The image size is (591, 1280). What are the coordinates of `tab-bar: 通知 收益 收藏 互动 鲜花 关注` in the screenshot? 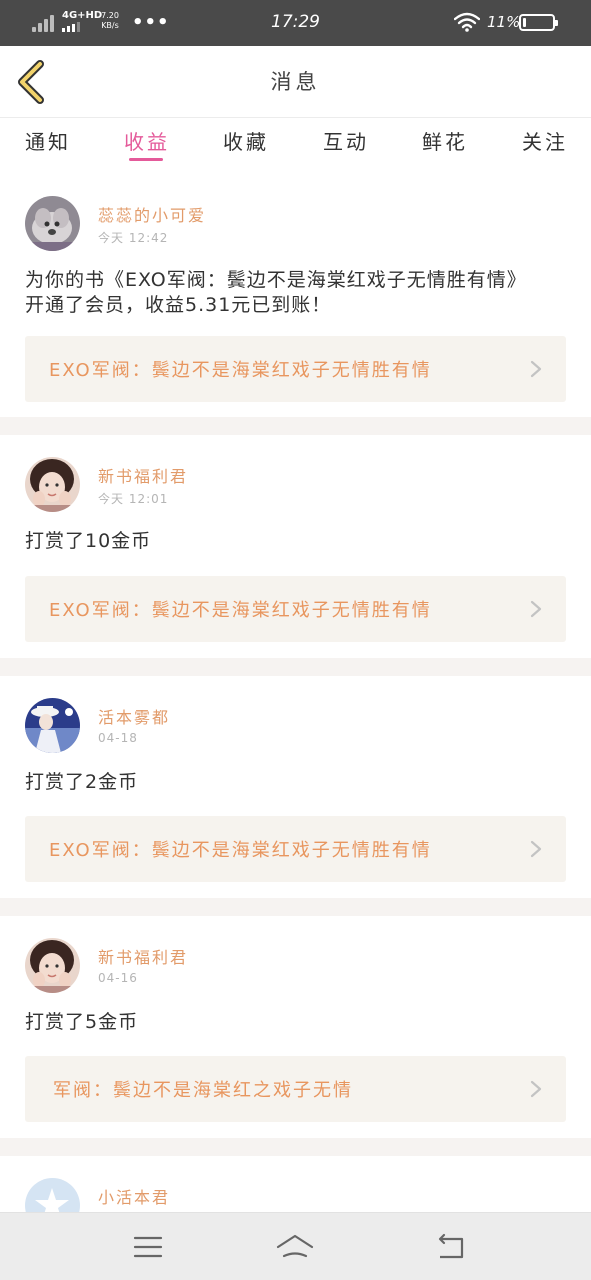 It's located at (295, 146).